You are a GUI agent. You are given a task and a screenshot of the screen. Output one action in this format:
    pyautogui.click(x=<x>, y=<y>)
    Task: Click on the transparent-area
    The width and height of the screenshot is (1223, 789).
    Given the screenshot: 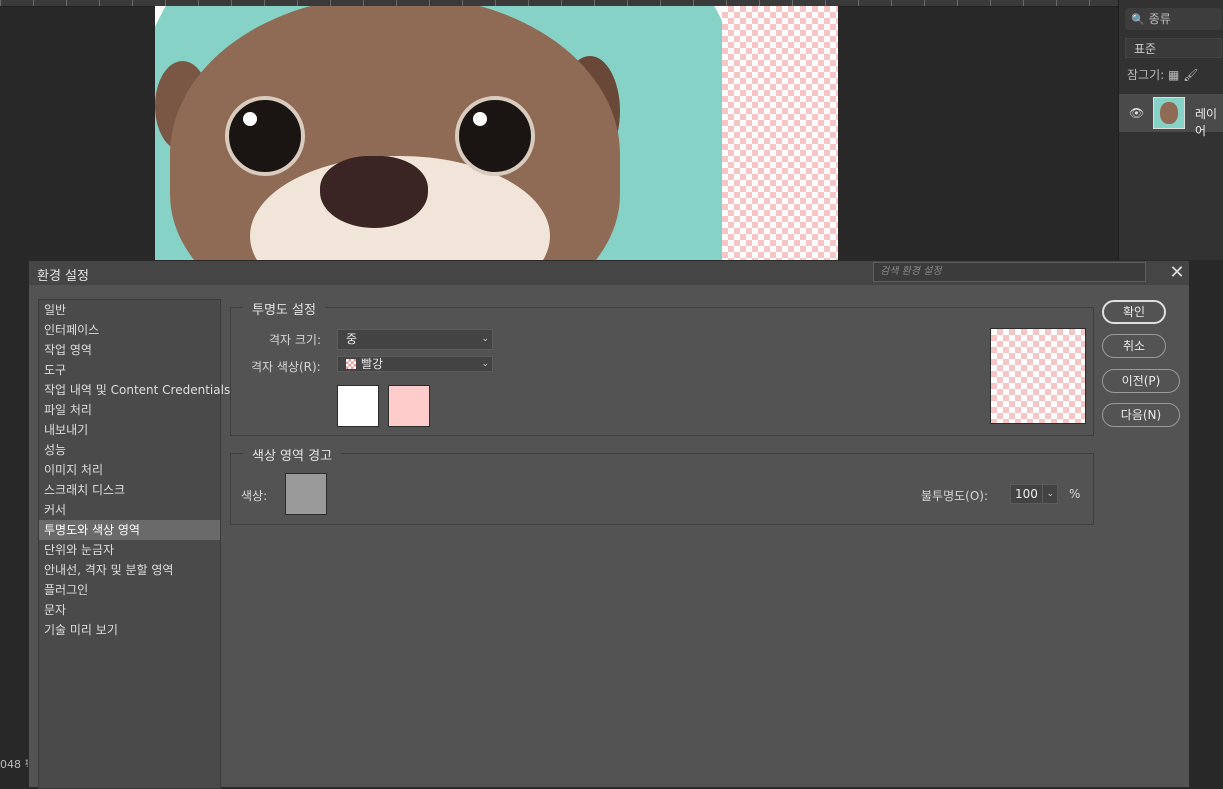 What is the action you would take?
    pyautogui.click(x=780, y=133)
    